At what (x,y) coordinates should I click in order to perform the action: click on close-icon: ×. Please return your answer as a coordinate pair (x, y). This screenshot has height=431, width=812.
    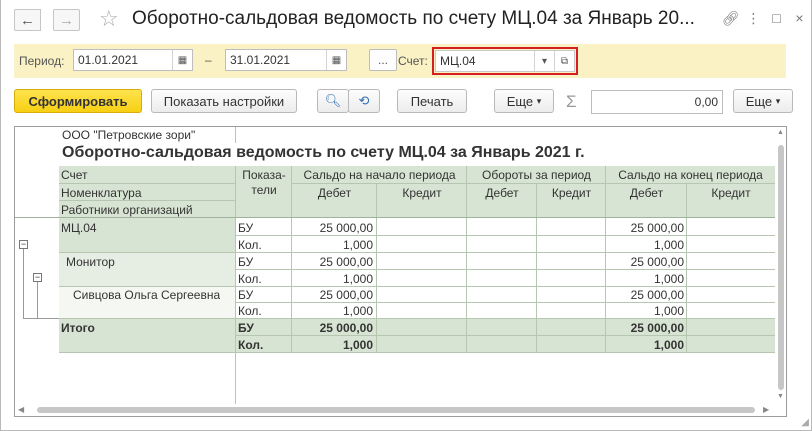
    Looking at the image, I should click on (799, 18).